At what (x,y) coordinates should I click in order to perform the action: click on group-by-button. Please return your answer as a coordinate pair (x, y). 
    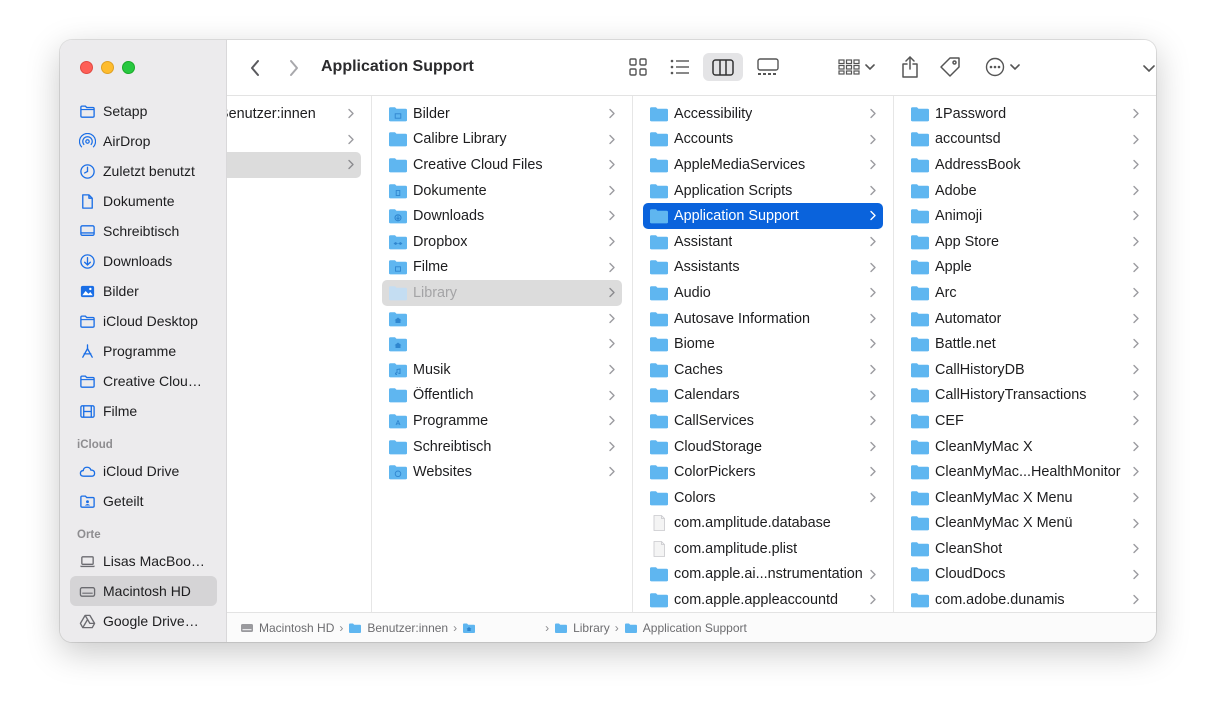
    Looking at the image, I should click on (856, 67).